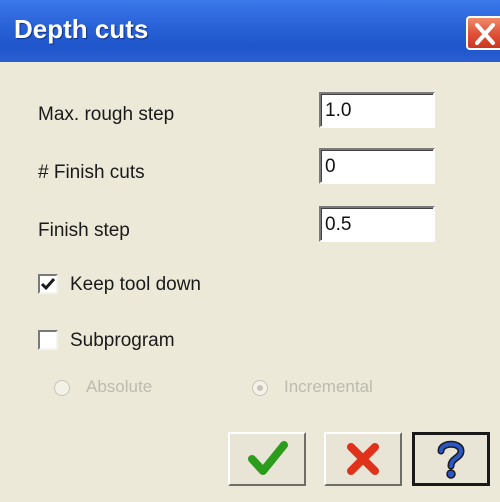 This screenshot has width=500, height=502. I want to click on max-rough-step-label: Max. rough step, so click(106, 114).